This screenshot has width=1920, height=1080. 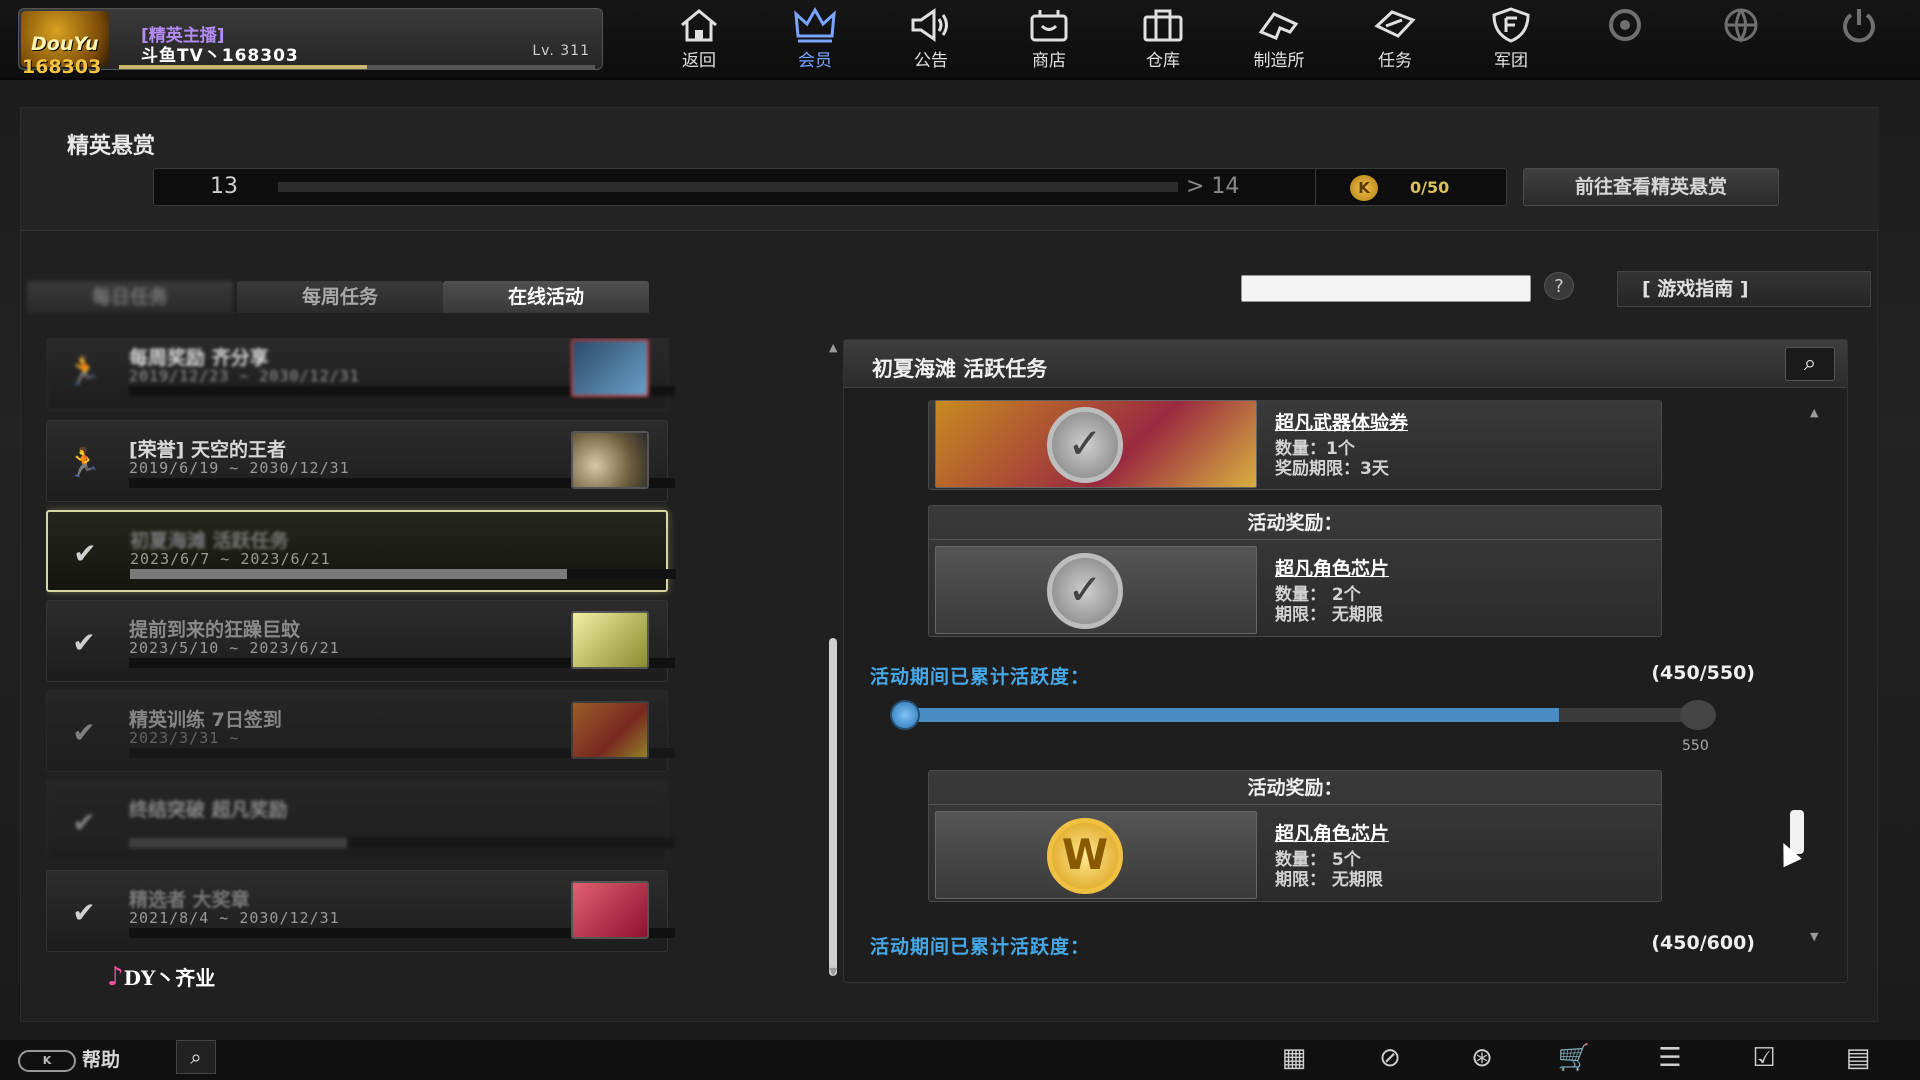 I want to click on elite-bounty-section: 精英悬赏 13 > 14 K 0/50 前往查看精英悬赏, so click(x=950, y=169).